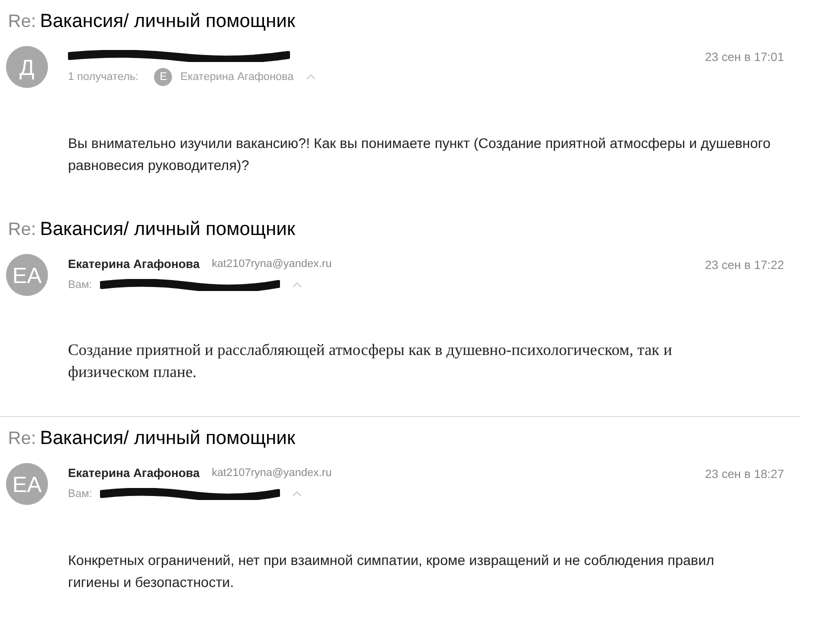  I want to click on message-text: Конкретных ограничений, нет при взаимной симпатии, кроме извращений и не соблюдения правил, so click(392, 560).